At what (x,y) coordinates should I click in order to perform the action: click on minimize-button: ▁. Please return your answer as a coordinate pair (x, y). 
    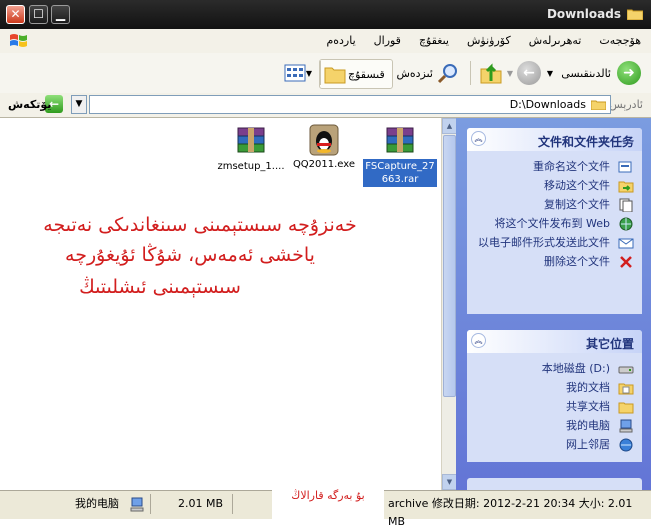
    Looking at the image, I should click on (60, 14).